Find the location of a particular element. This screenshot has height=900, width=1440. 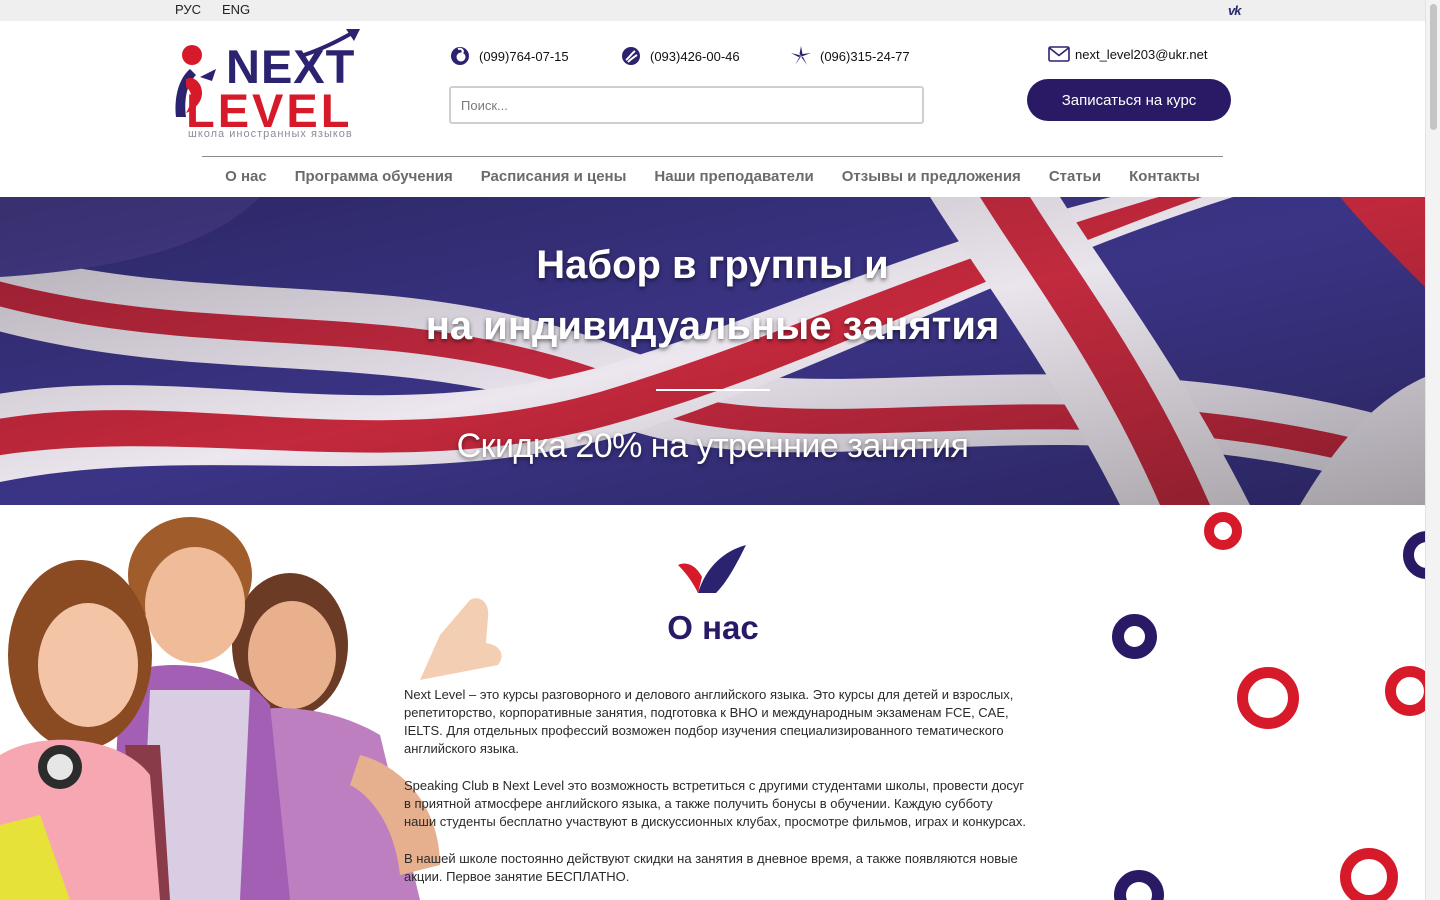

language-ru-link: РУС is located at coordinates (188, 9).